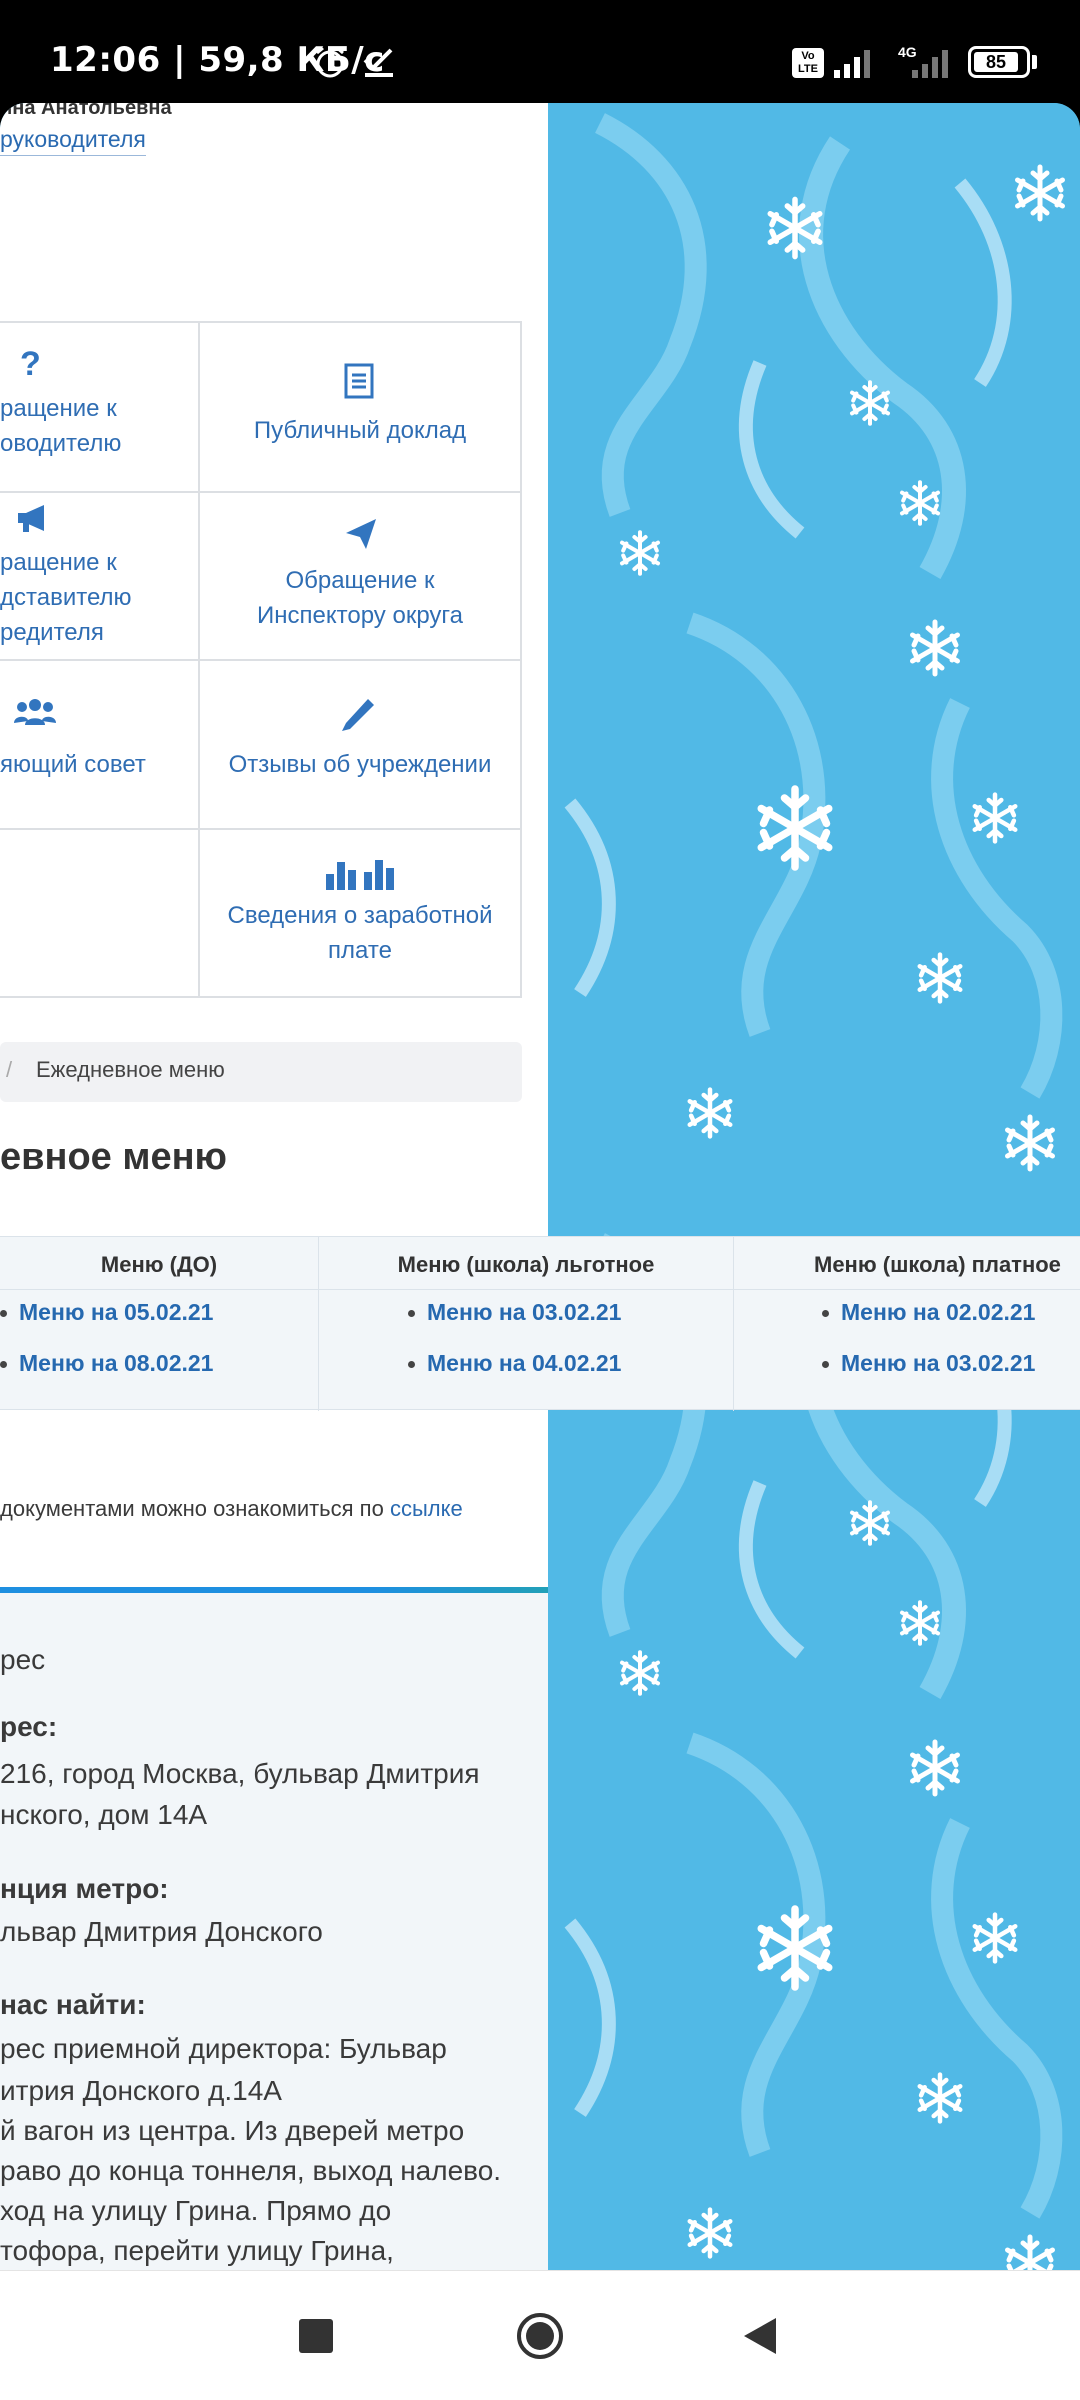  I want to click on volte-badge: Vo LTE, so click(808, 63).